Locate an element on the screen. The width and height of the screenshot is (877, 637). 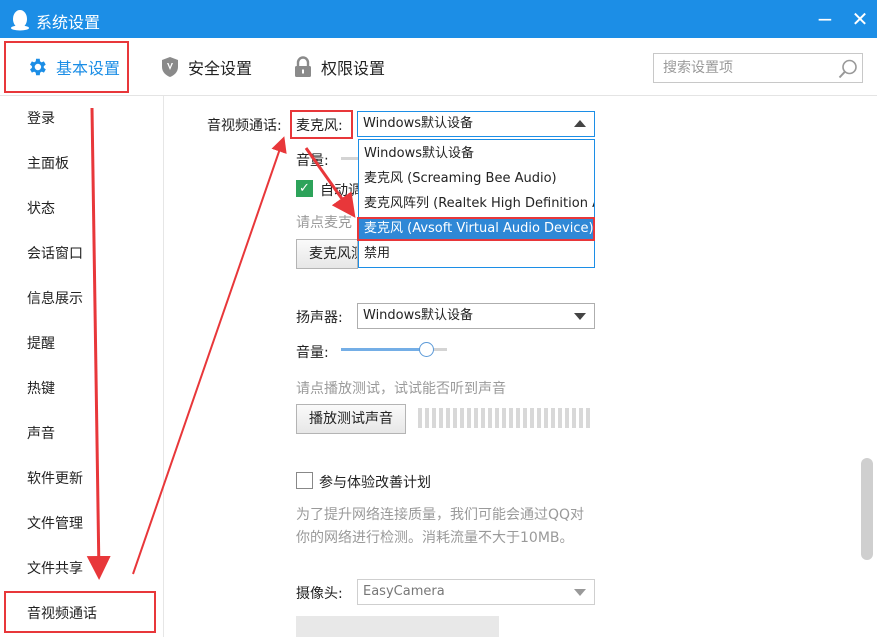
improve-description-line2: 你的网络进行检测。消耗流量不大于10MB。 is located at coordinates (435, 538).